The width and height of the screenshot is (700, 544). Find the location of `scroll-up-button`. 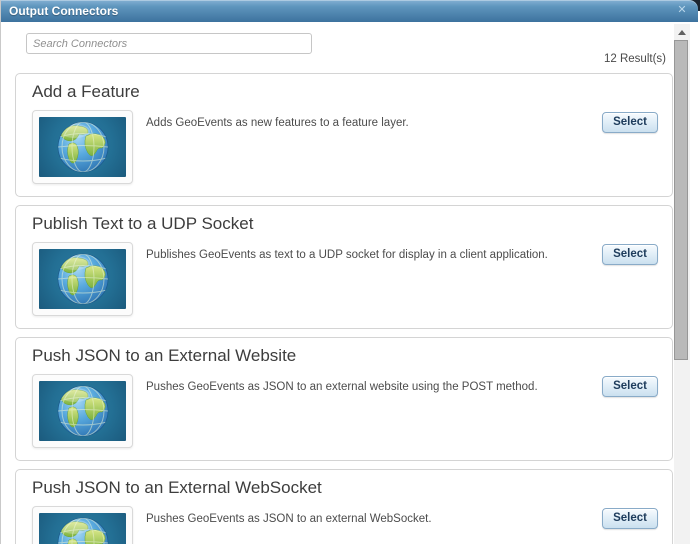

scroll-up-button is located at coordinates (682, 32).